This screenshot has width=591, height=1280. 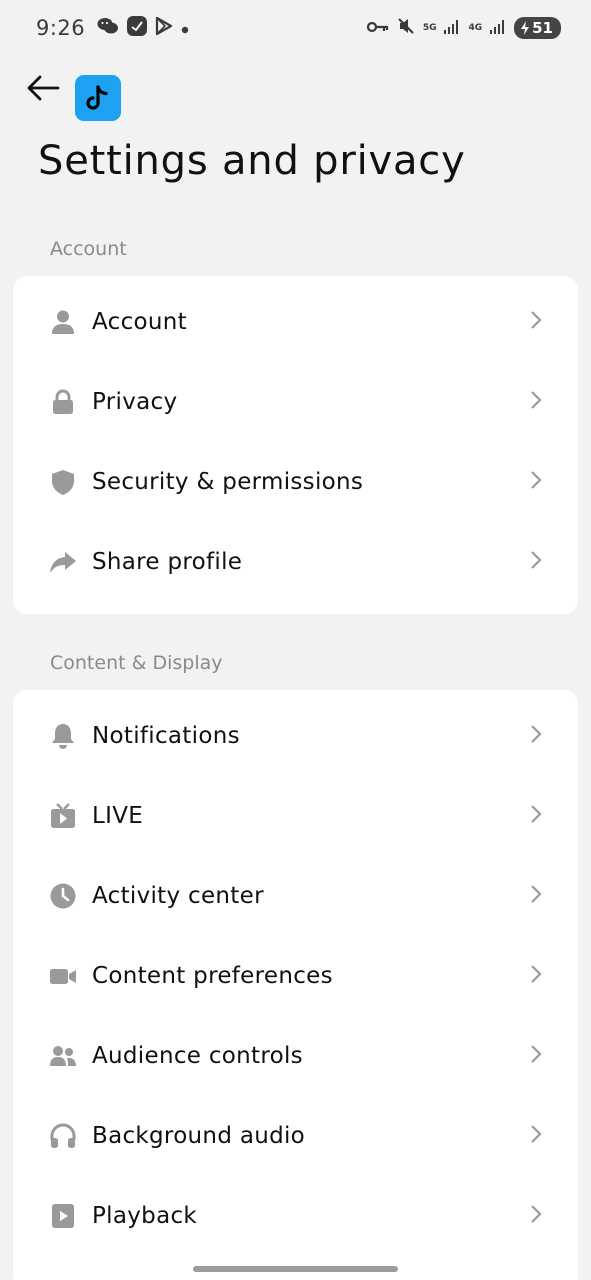 I want to click on dot-icon, so click(x=185, y=28).